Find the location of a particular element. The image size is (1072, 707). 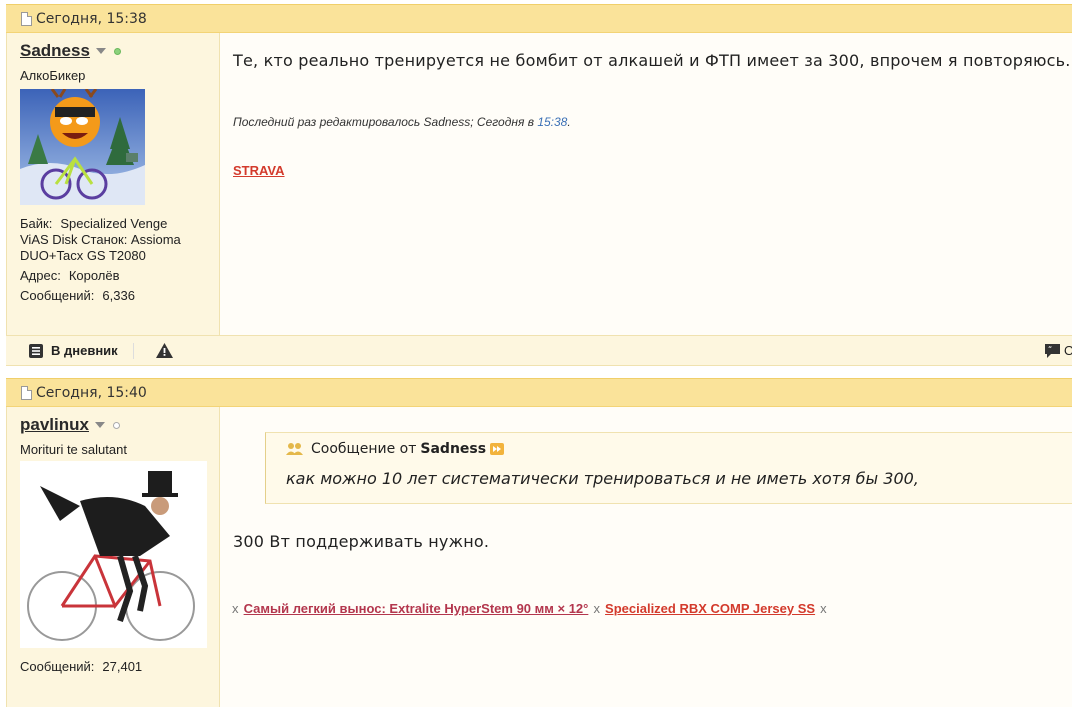

bike-info-cont: ViAS Disk Станок: Assioma is located at coordinates (100, 239).